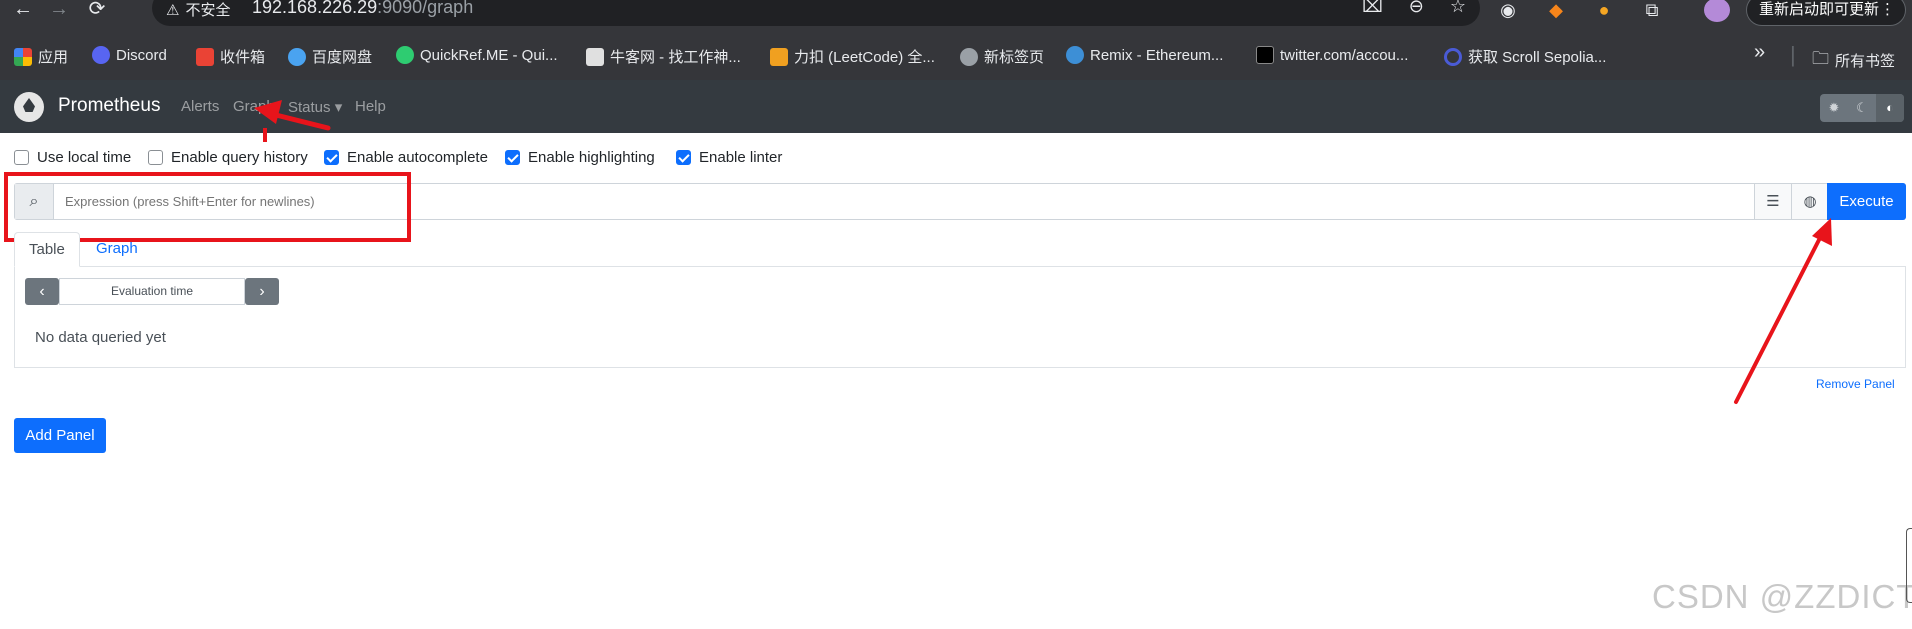 The width and height of the screenshot is (1912, 629). Describe the element at coordinates (1866, 201) in the screenshot. I see `execute-button: Execute` at that location.